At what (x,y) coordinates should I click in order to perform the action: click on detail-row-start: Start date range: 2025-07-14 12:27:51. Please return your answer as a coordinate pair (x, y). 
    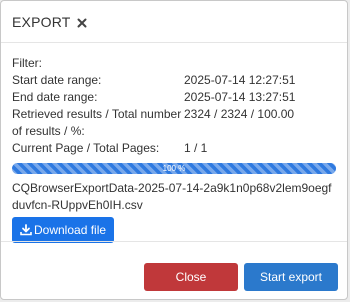
    Looking at the image, I should click on (174, 80).